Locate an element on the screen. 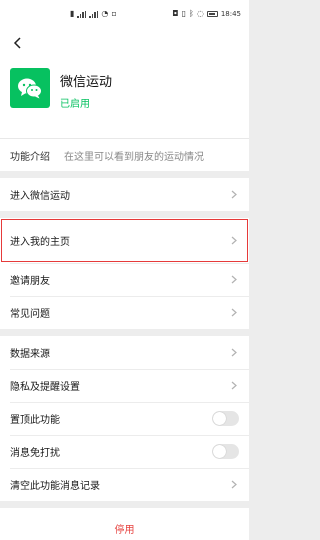 The width and height of the screenshot is (320, 540). menu-item-label: 清空此功能消息记录 is located at coordinates (55, 486).